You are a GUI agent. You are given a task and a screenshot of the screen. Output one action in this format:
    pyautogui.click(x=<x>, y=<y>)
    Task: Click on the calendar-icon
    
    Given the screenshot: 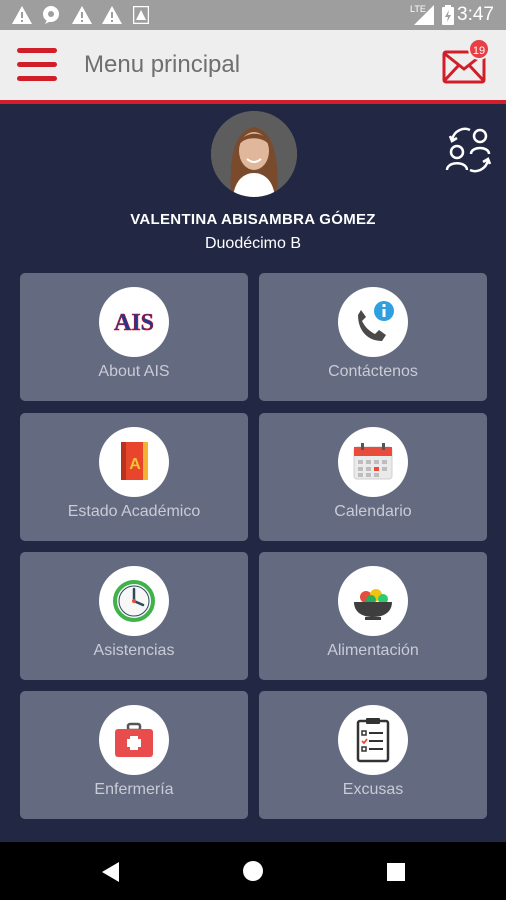 What is the action you would take?
    pyautogui.click(x=373, y=461)
    